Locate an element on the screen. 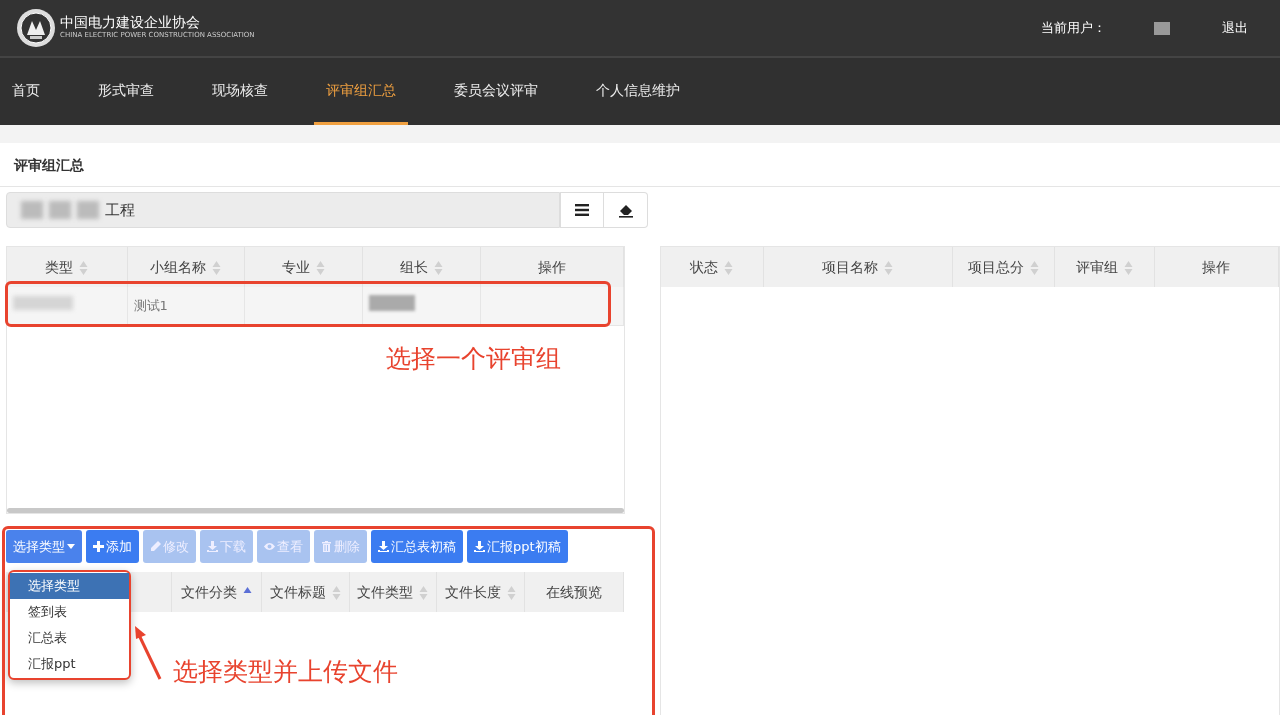 Image resolution: width=1280 pixels, height=715 pixels. nav-tab: 委员会议评审 is located at coordinates (496, 91).